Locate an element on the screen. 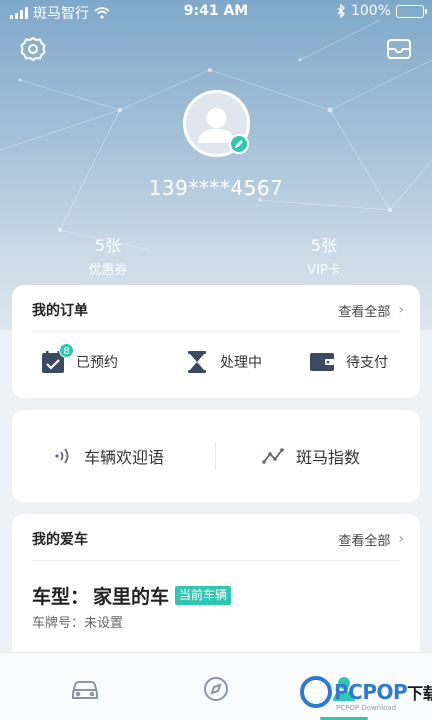 The width and height of the screenshot is (432, 720). battery-icon is located at coordinates (411, 11).